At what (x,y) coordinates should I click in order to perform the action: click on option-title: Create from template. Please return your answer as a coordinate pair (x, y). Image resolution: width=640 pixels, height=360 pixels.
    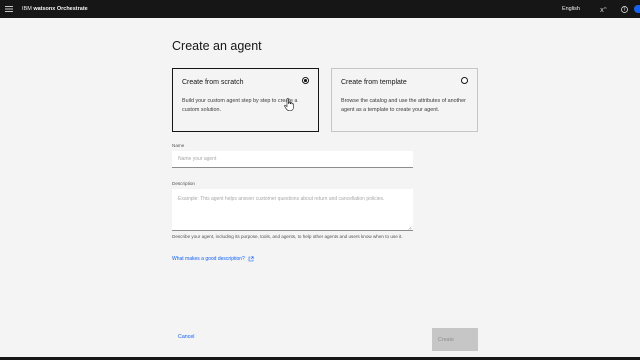
    Looking at the image, I should click on (374, 82).